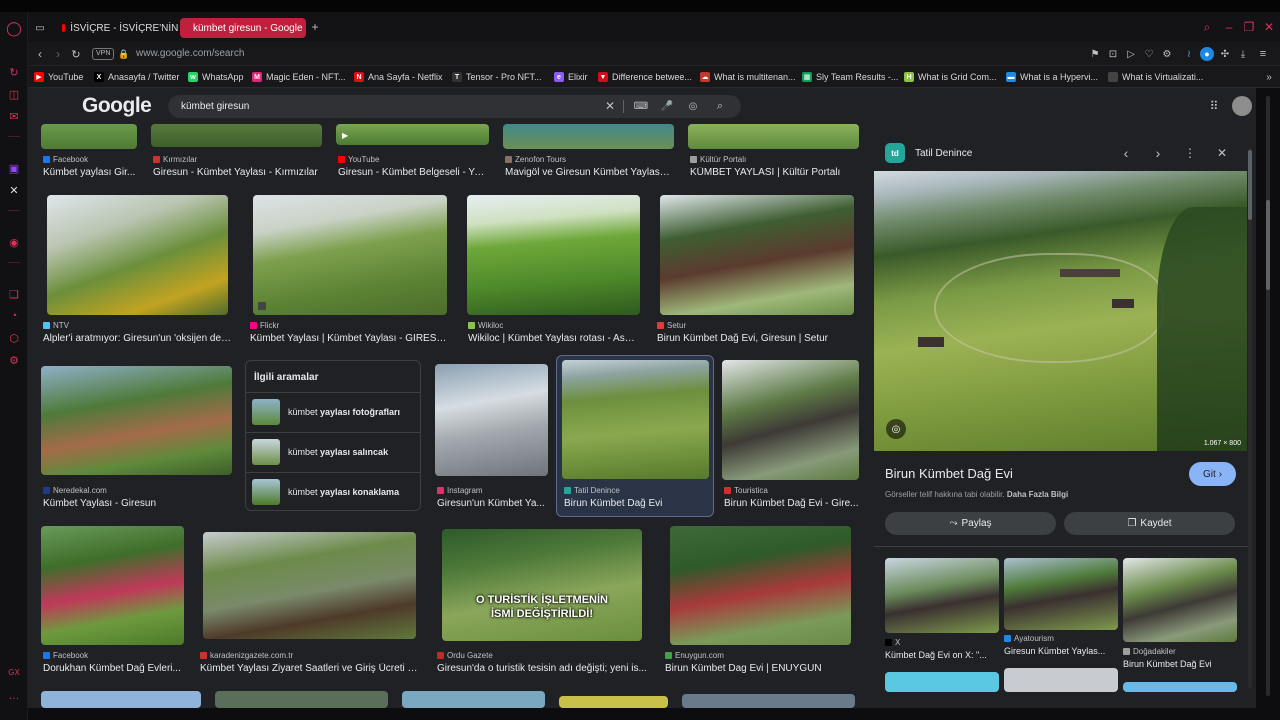 The image size is (1280, 720). I want to click on apps-grid-icon: ⠿, so click(1214, 106).